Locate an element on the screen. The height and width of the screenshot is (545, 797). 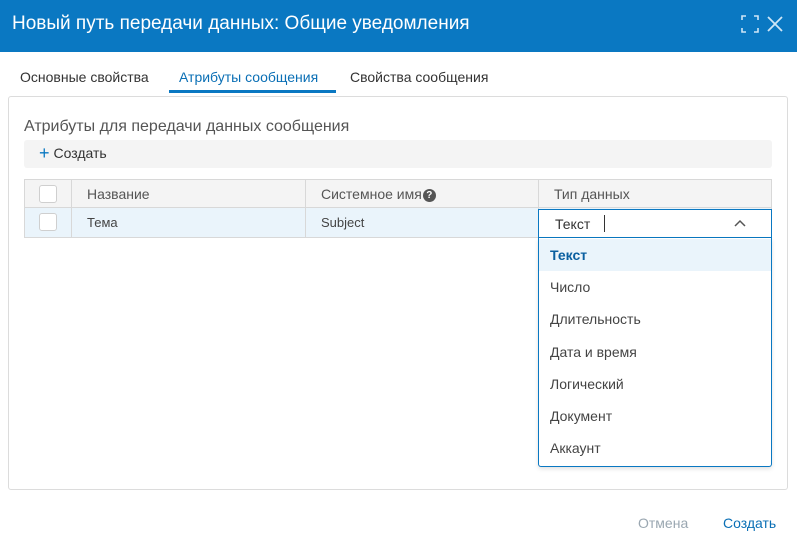
dropdown-option-boolean: Логический is located at coordinates (655, 384).